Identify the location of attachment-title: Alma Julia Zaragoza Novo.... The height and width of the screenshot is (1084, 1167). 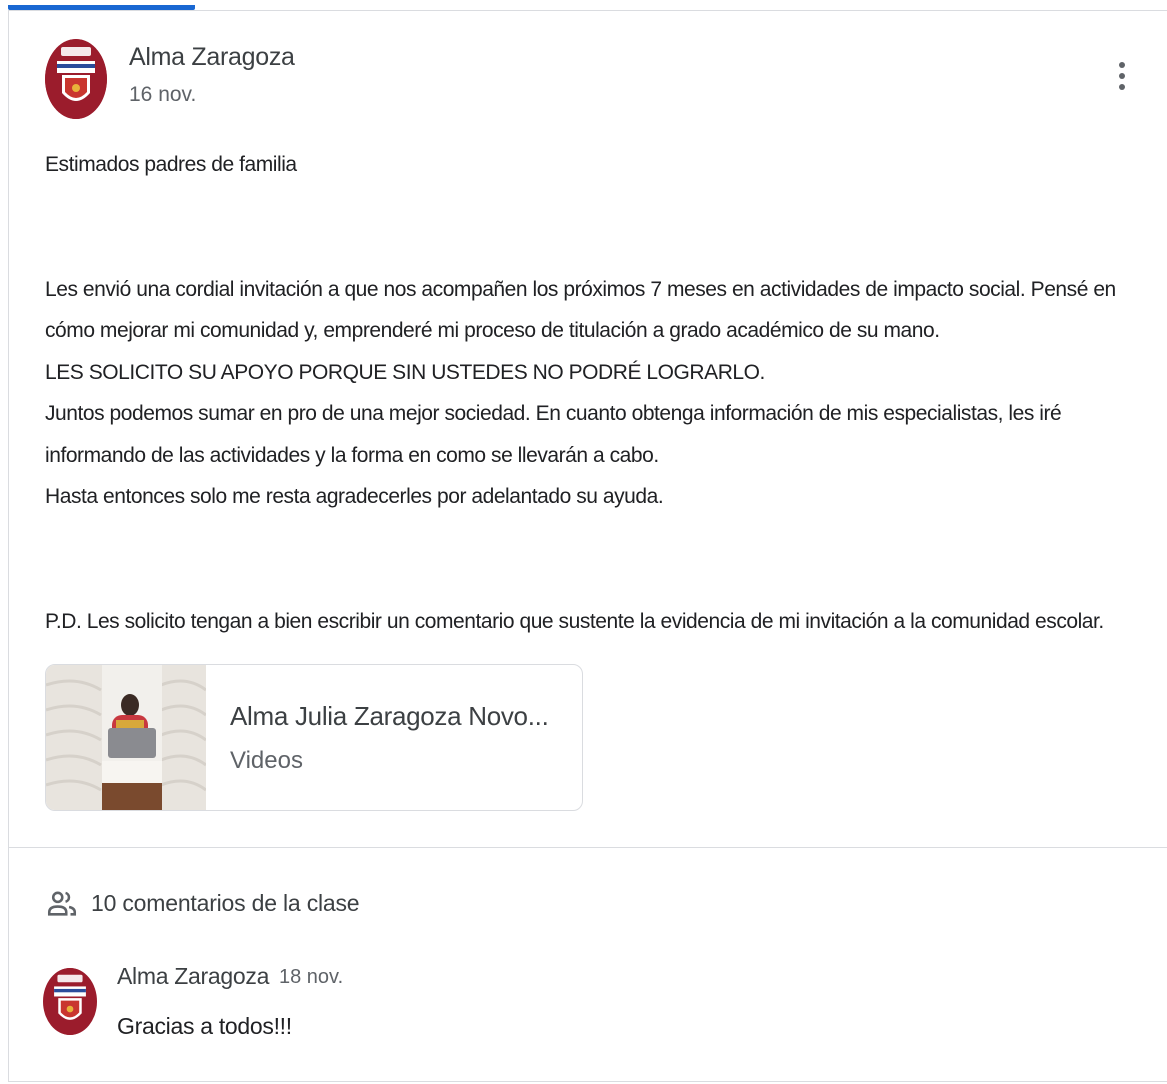
(389, 716).